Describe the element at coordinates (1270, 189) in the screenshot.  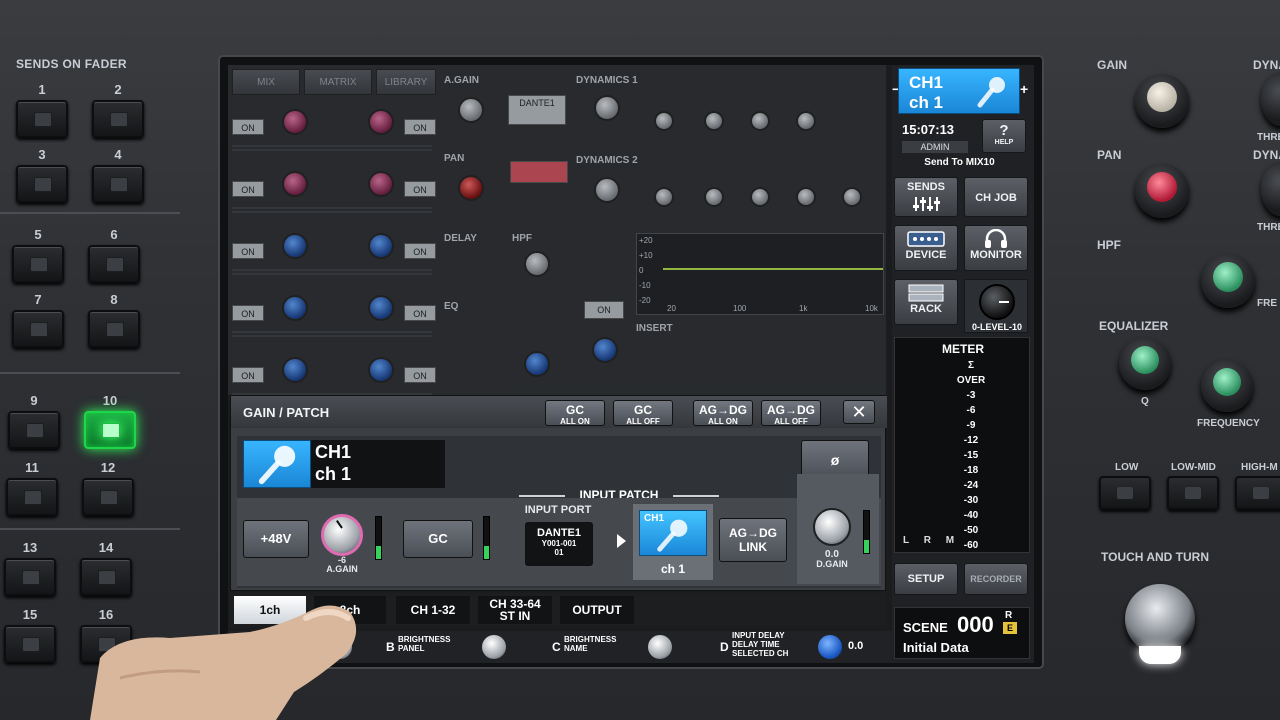
I see `dyna2-knob` at that location.